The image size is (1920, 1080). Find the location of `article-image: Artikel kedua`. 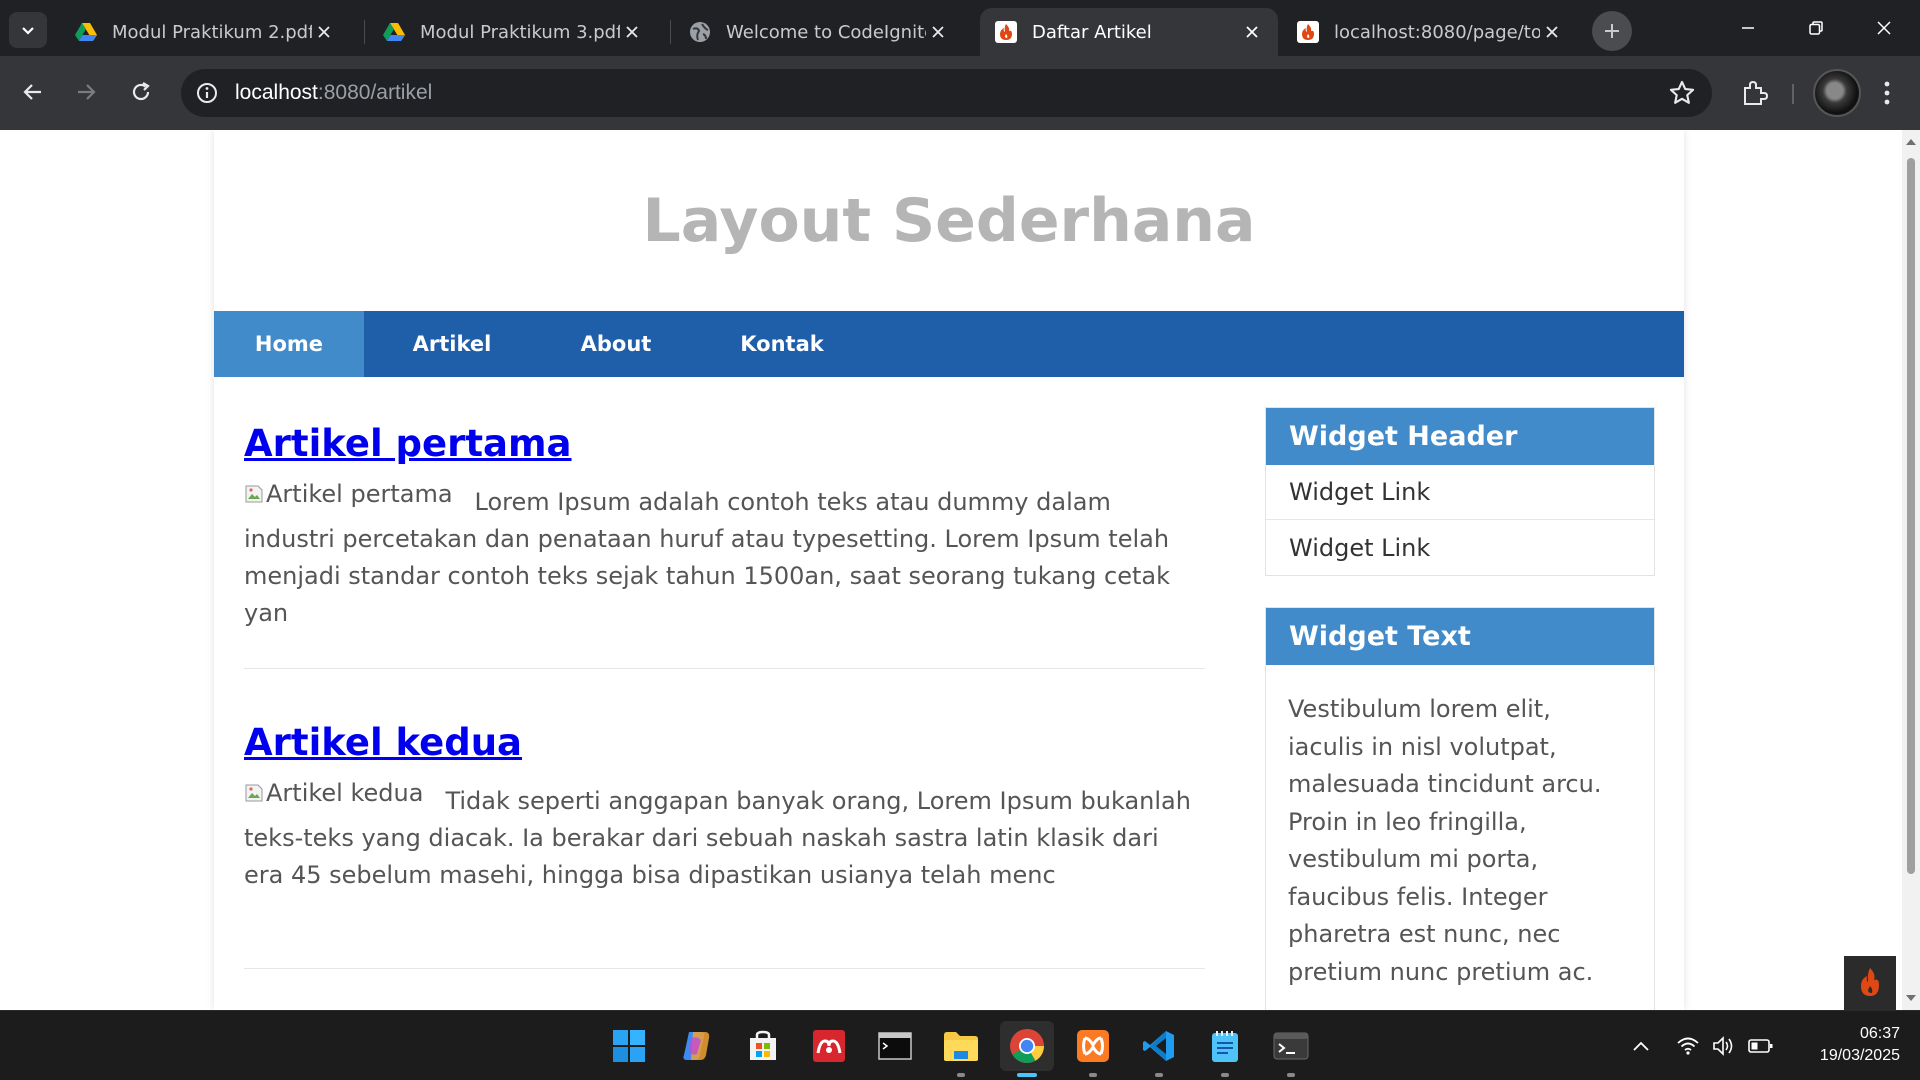

article-image: Artikel kedua is located at coordinates (333, 793).